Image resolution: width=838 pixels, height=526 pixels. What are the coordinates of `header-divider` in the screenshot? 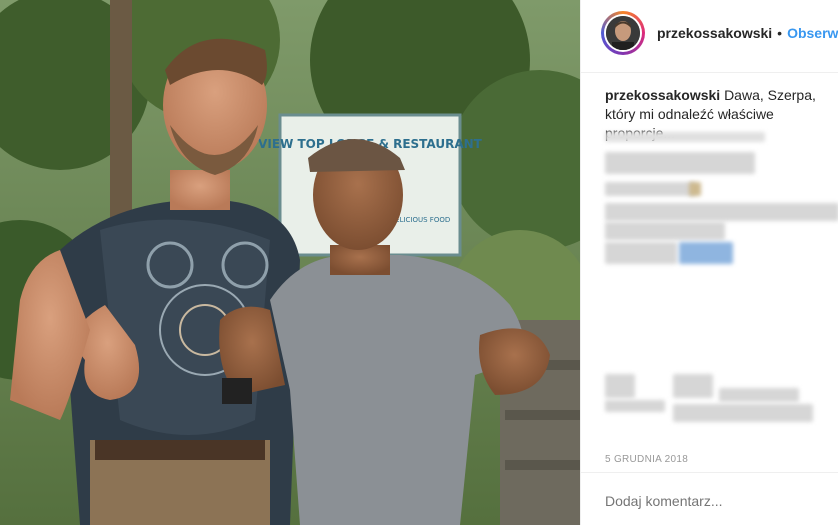 It's located at (709, 72).